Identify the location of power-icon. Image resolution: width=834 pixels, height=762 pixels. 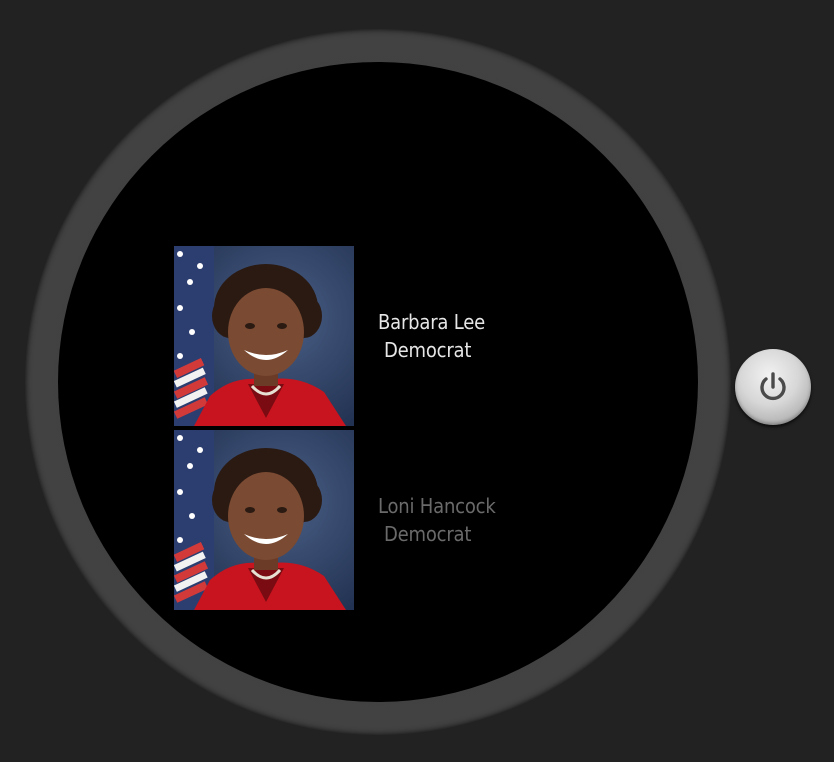
(773, 386).